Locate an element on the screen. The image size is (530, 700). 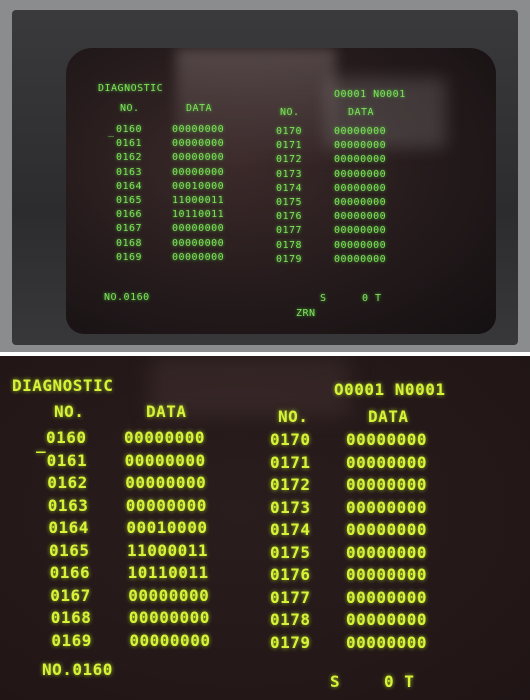
mode-indicator: ZRN is located at coordinates (306, 313).